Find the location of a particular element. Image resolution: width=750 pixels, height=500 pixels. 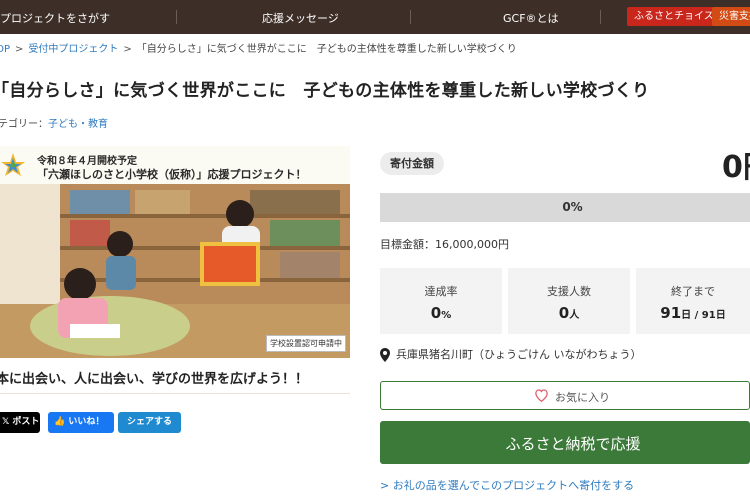

stat-remaining: 終了まで 91日 / 91日 is located at coordinates (693, 301).